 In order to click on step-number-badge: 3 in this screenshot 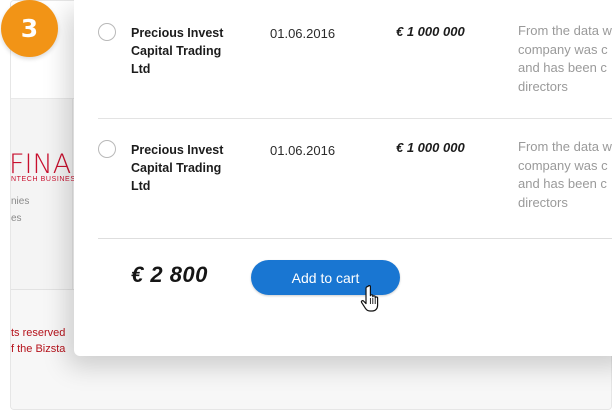, I will do `click(29, 28)`.